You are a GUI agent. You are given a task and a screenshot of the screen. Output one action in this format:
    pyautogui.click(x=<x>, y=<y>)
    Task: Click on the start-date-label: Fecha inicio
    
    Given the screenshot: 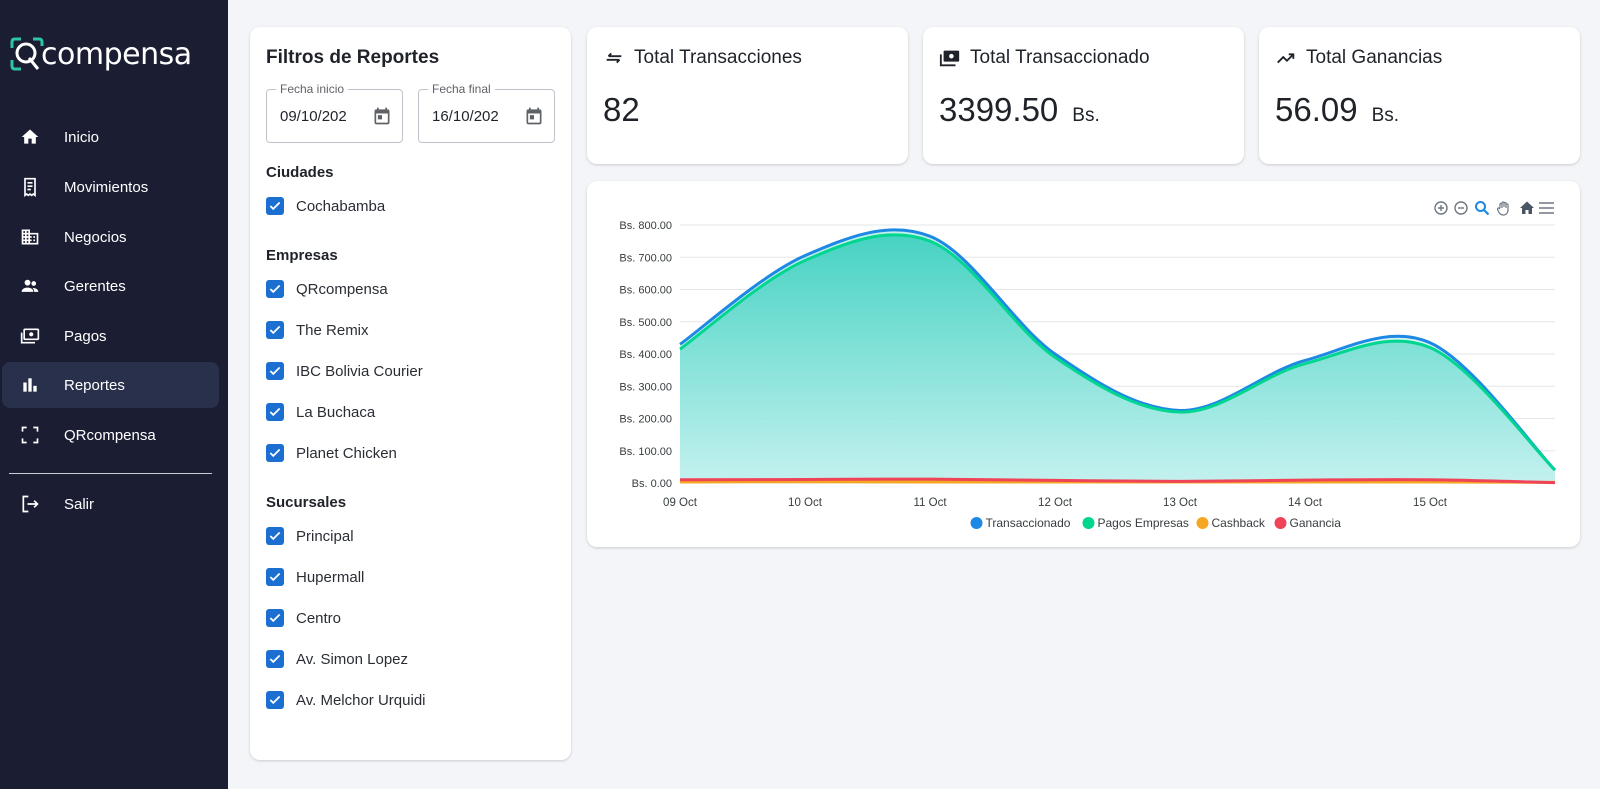 What is the action you would take?
    pyautogui.click(x=312, y=89)
    